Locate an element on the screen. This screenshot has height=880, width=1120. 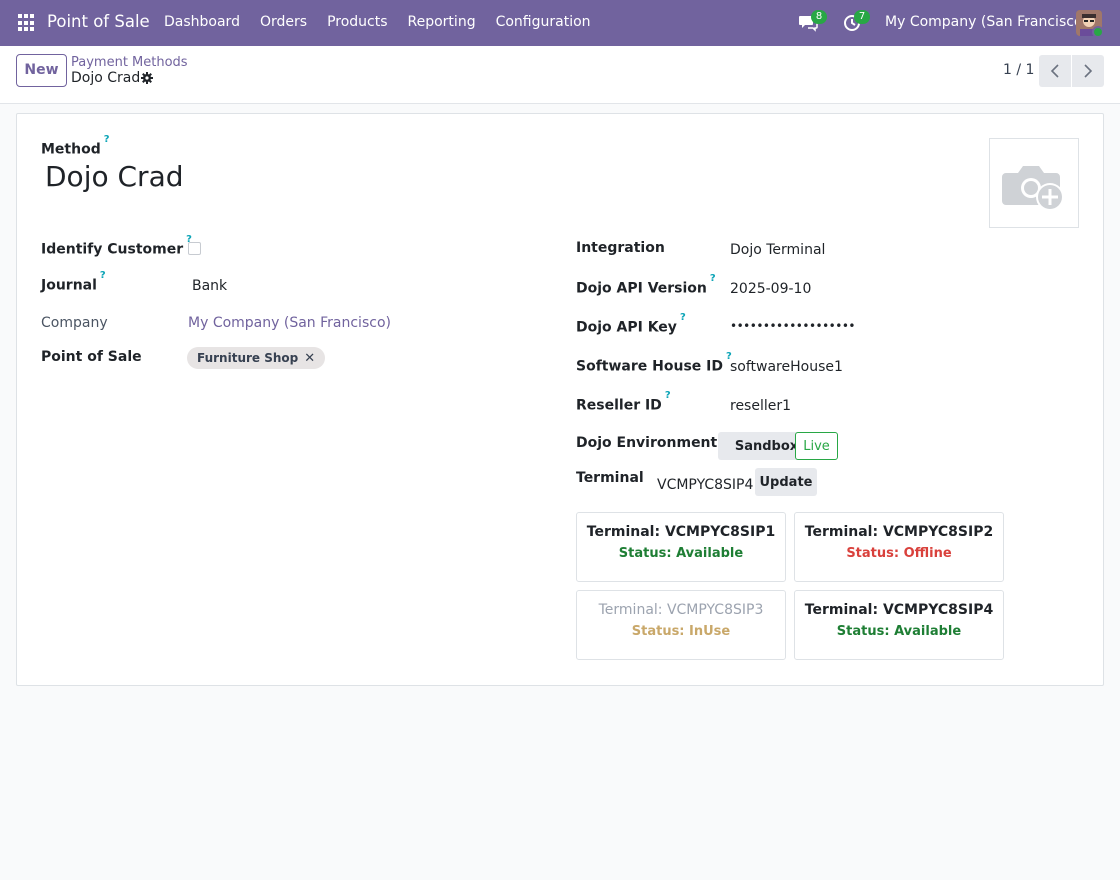
reseller-id-field: reseller1 is located at coordinates (760, 406).